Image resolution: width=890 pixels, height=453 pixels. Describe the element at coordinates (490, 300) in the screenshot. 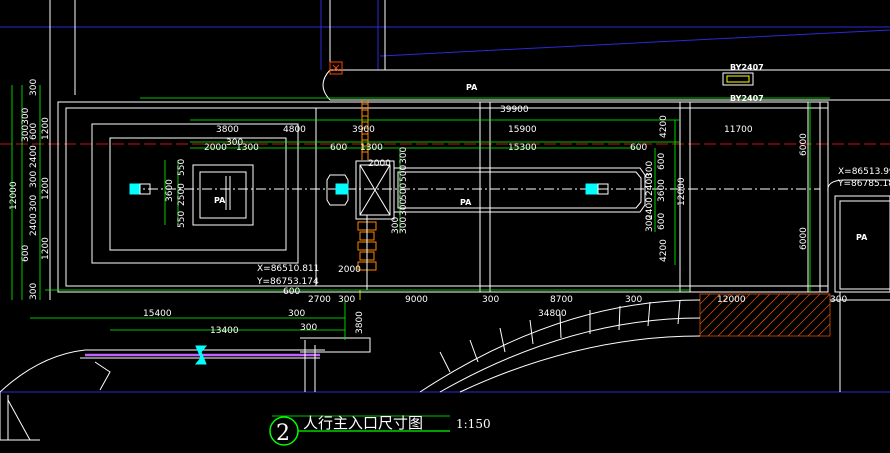

I see `dim-bottom-300-b: 300` at that location.